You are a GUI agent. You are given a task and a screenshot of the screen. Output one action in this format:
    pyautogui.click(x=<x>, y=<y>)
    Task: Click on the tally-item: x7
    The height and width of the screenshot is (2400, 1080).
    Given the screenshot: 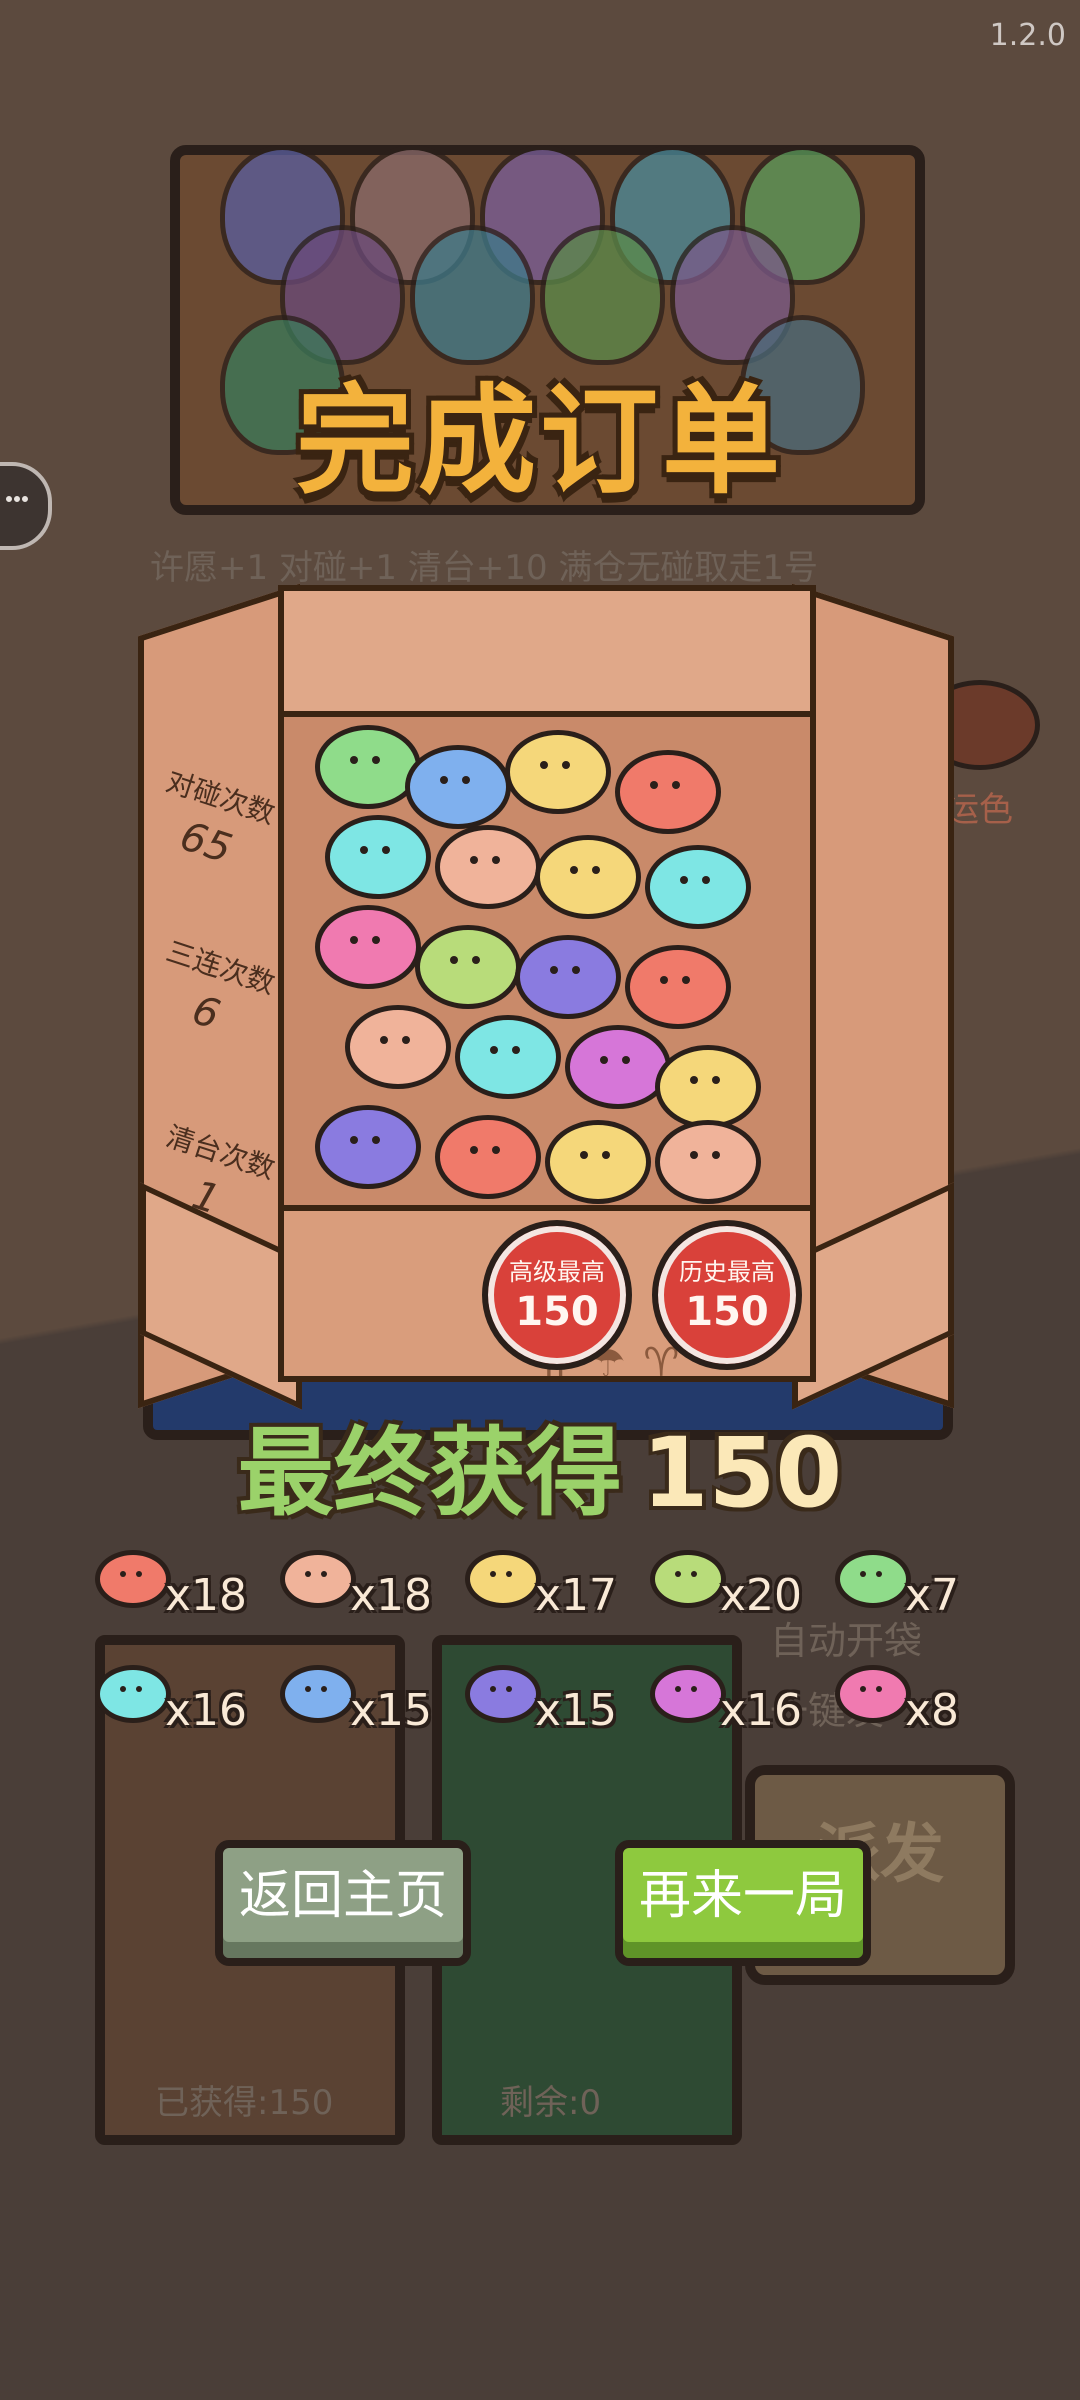 What is the action you would take?
    pyautogui.click(x=925, y=1585)
    